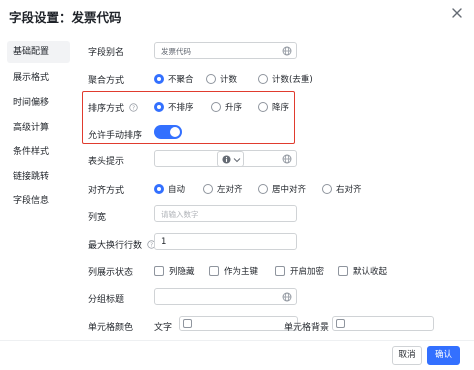 This screenshot has width=474, height=370. Describe the element at coordinates (223, 189) in the screenshot. I see `radio-align-left: 左对齐` at that location.